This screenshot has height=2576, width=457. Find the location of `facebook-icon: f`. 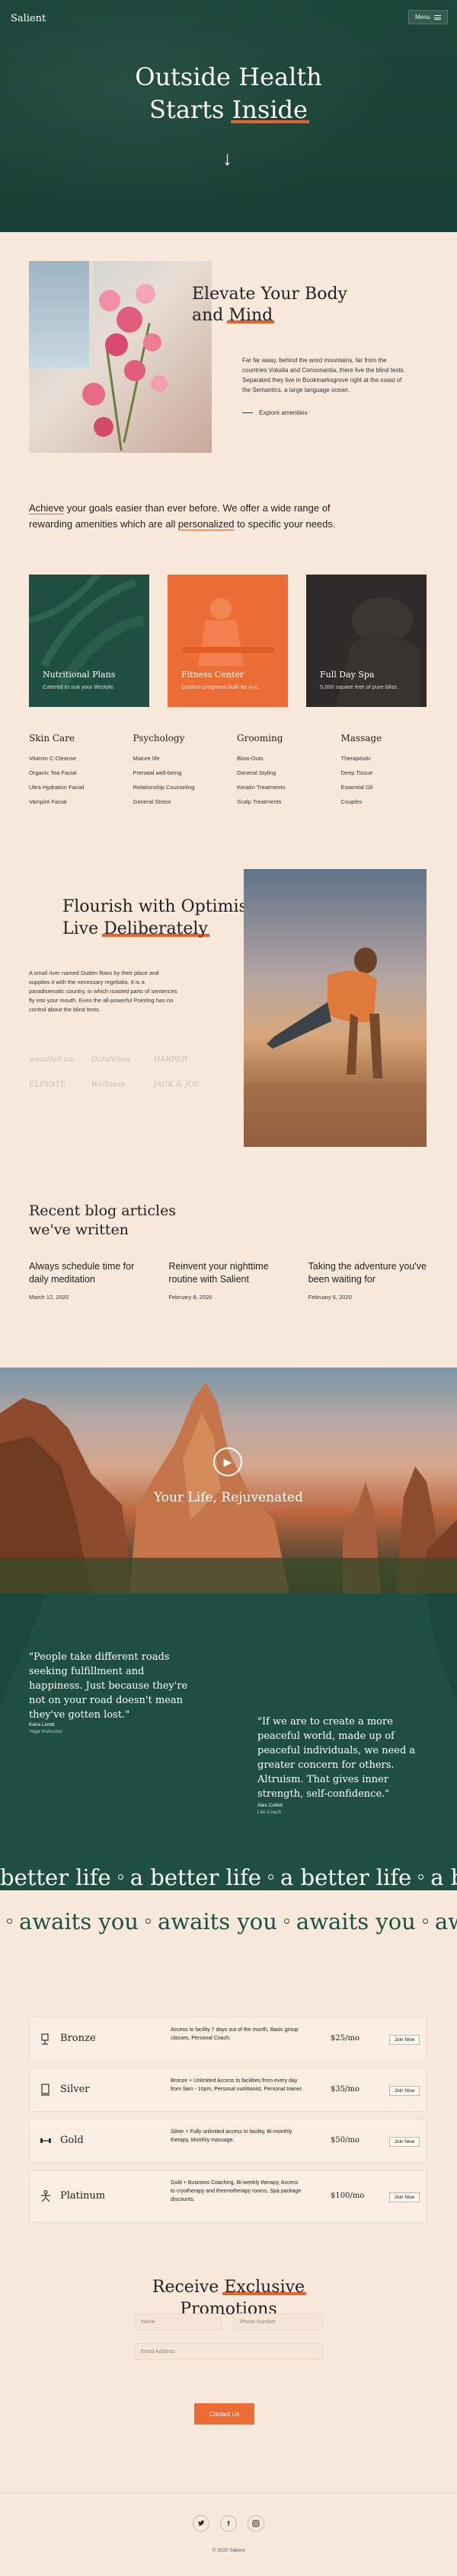

facebook-icon: f is located at coordinates (228, 2523).